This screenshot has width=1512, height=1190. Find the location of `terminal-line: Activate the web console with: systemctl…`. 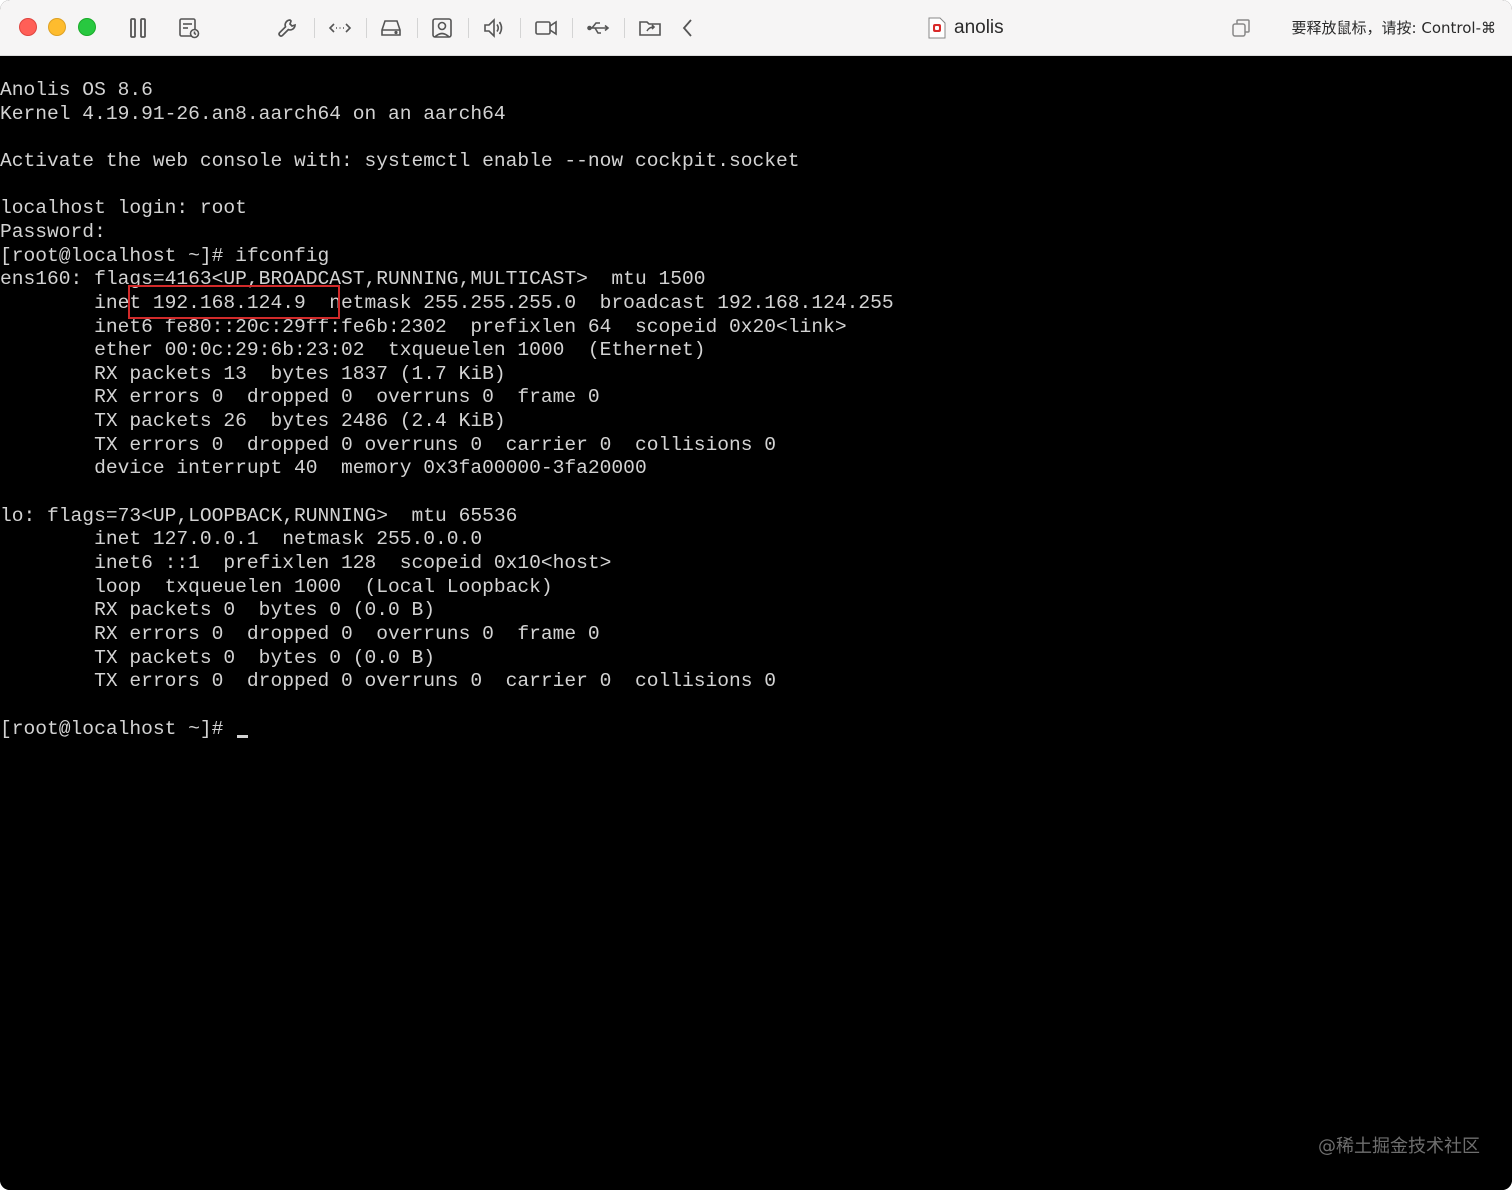

terminal-line: Activate the web console with: systemctl… is located at coordinates (400, 160).